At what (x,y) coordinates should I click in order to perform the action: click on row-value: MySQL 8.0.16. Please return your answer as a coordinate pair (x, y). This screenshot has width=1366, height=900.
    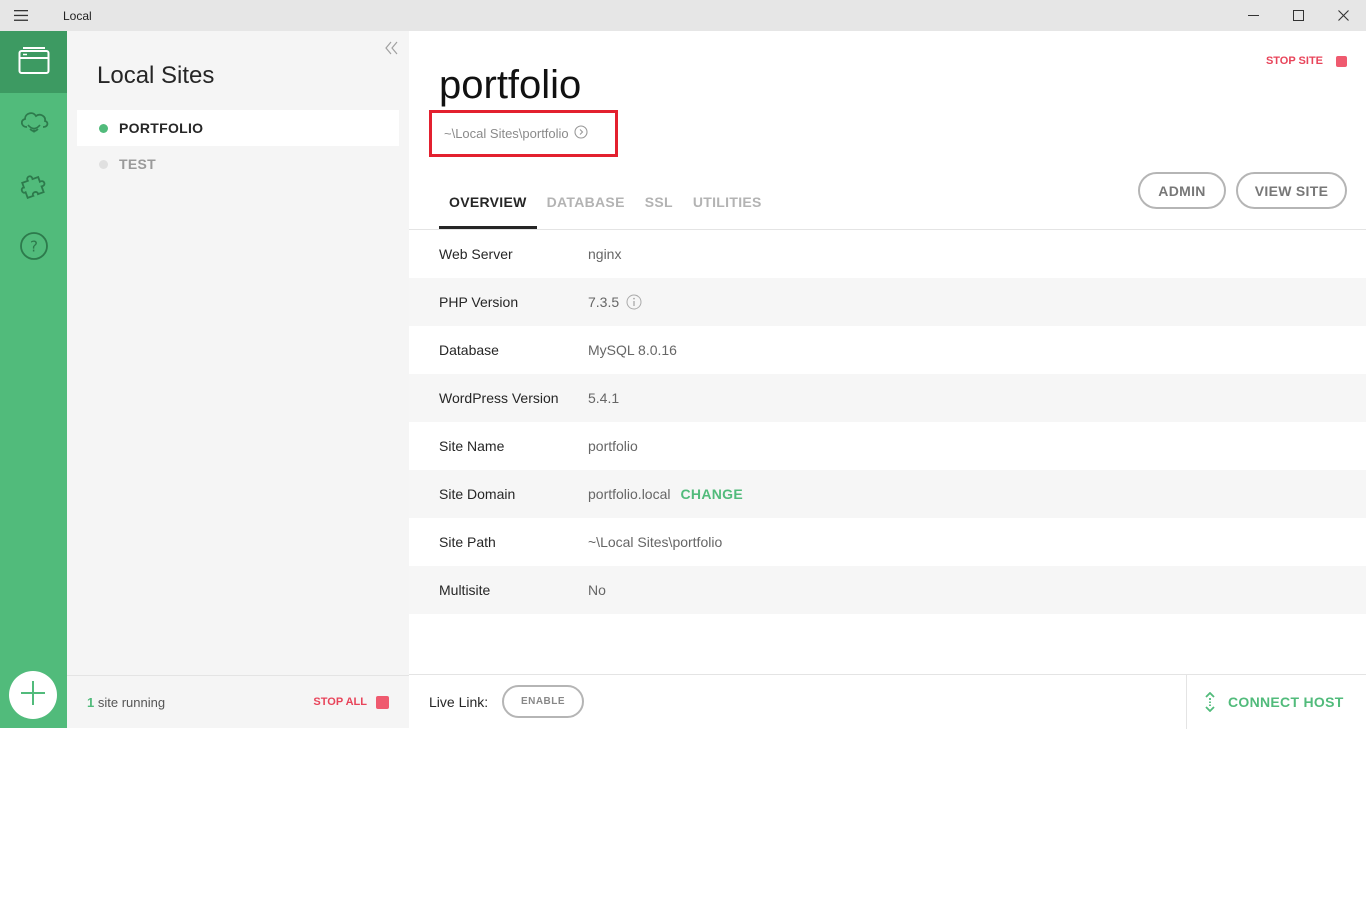
    Looking at the image, I should click on (632, 350).